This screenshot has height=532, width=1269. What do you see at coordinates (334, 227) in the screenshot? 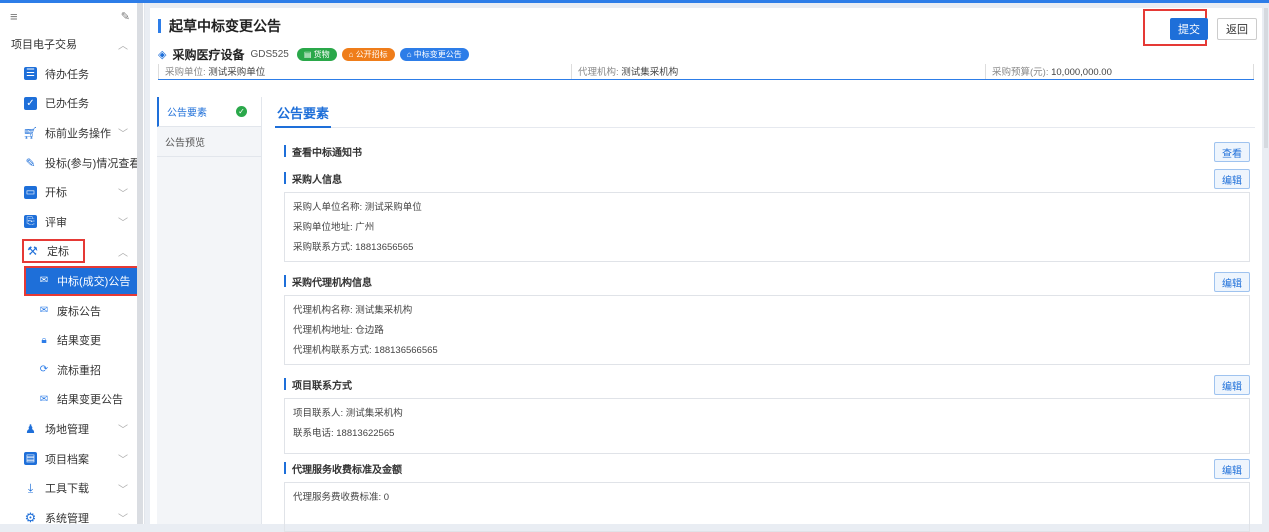
I see `info-line: 采购单位地址: 广州` at bounding box center [334, 227].